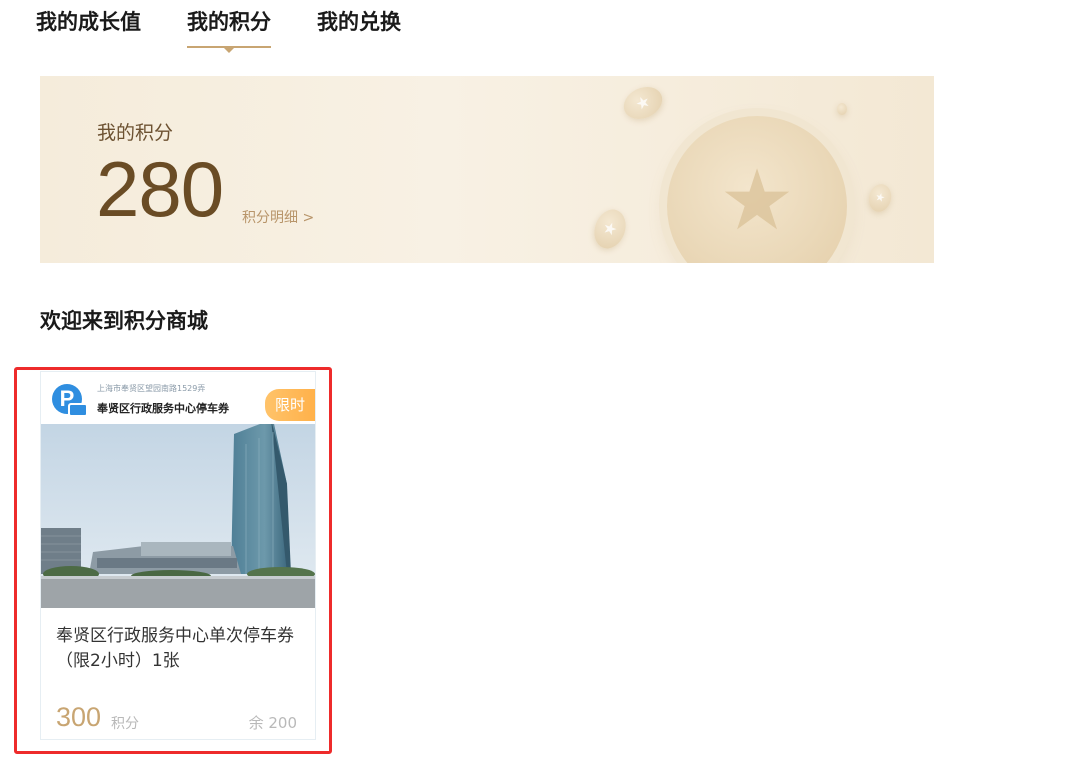 The height and width of the screenshot is (774, 1080). What do you see at coordinates (290, 405) in the screenshot?
I see `limited-time-badge: 限时` at bounding box center [290, 405].